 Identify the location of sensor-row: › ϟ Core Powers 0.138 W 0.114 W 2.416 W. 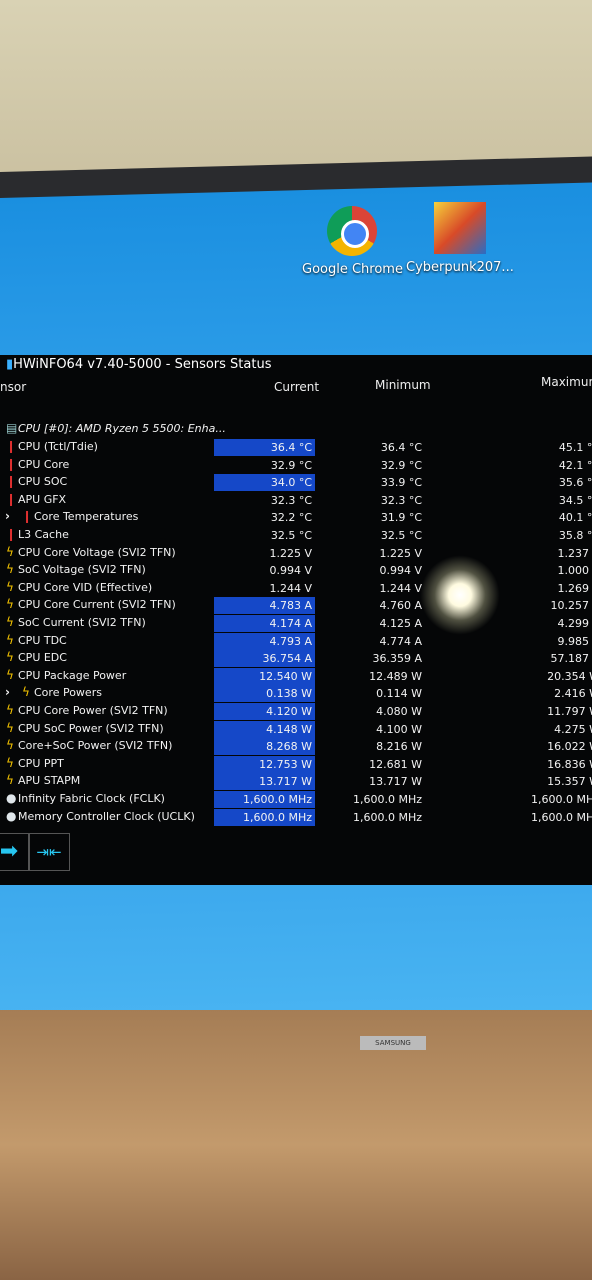
(296, 694).